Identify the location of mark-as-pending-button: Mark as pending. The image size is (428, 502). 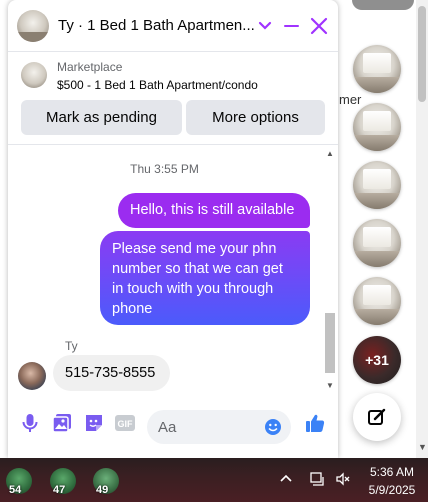
(101, 117).